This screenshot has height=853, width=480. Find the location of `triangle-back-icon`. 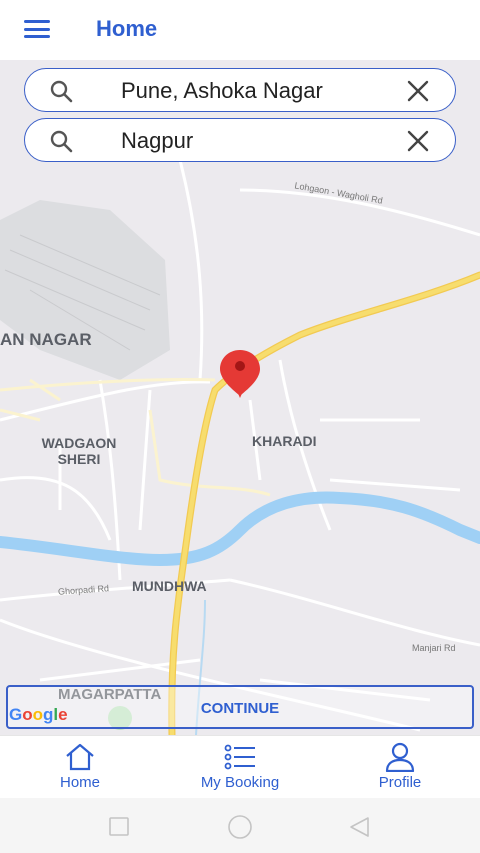

triangle-back-icon is located at coordinates (359, 827).